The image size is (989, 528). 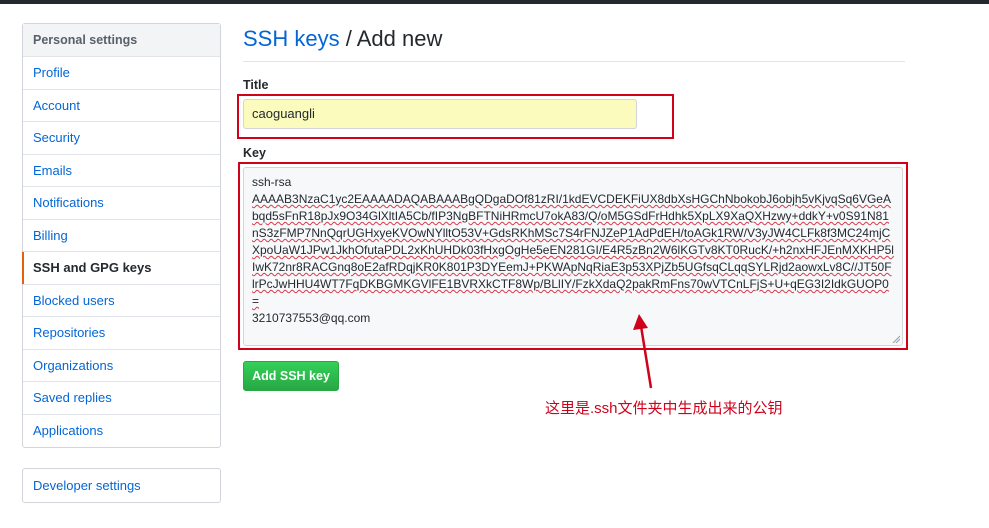 I want to click on sidebar-item-blocked-users: Blocked users, so click(x=121, y=301).